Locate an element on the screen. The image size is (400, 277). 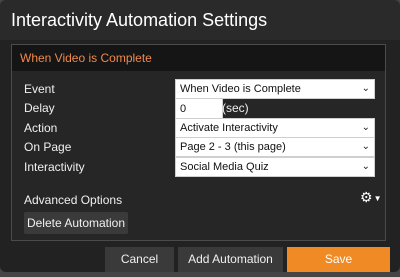
on-page-select: Page 2 - 3 (this page) ⌄ is located at coordinates (275, 147).